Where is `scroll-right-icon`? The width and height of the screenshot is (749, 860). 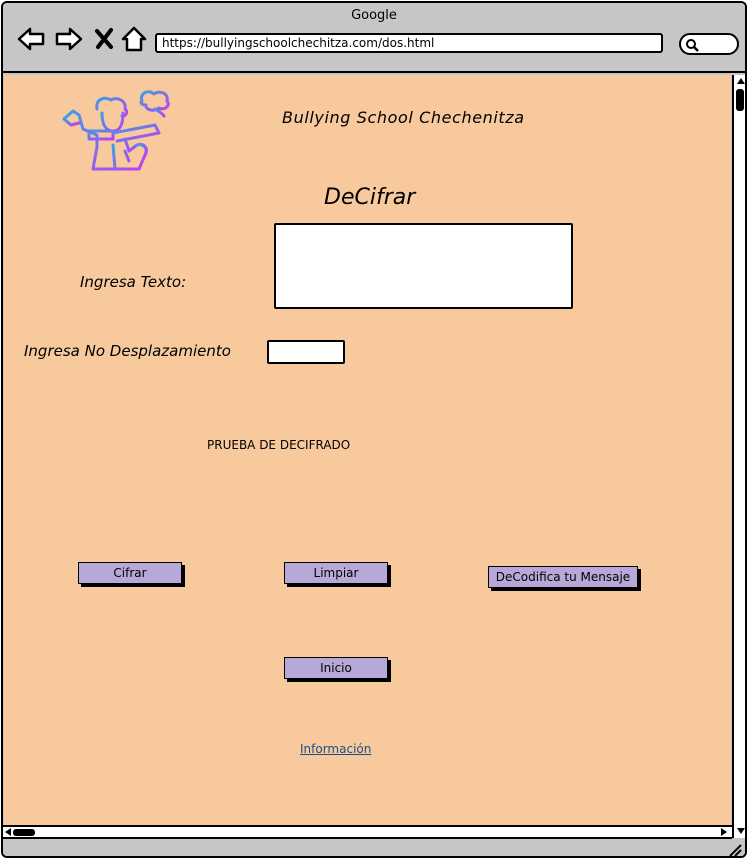 scroll-right-icon is located at coordinates (724, 832).